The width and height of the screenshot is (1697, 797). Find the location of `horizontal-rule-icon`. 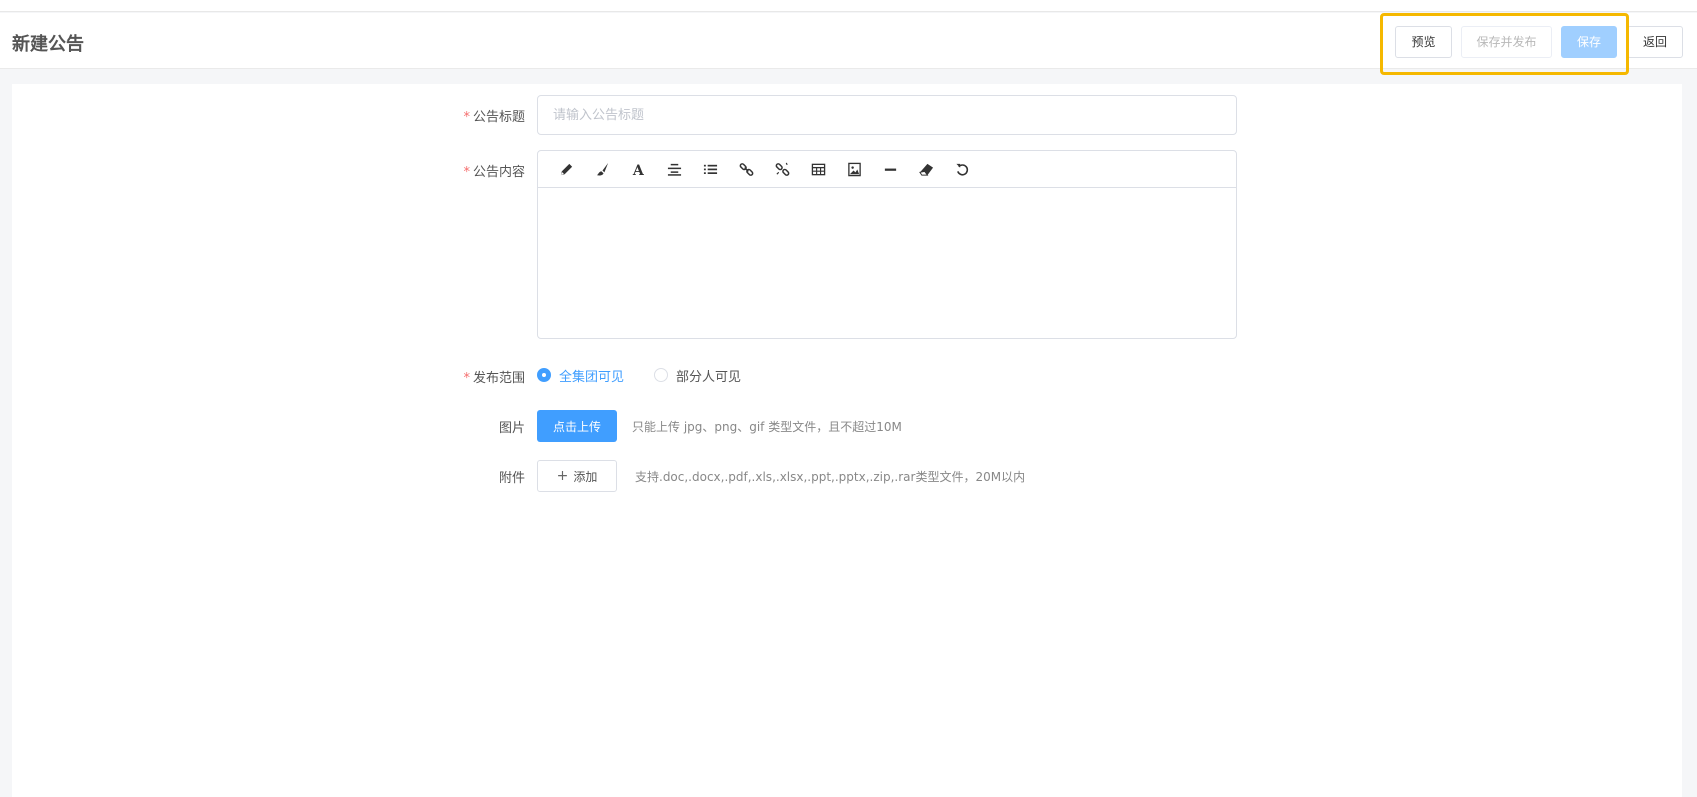

horizontal-rule-icon is located at coordinates (890, 169).